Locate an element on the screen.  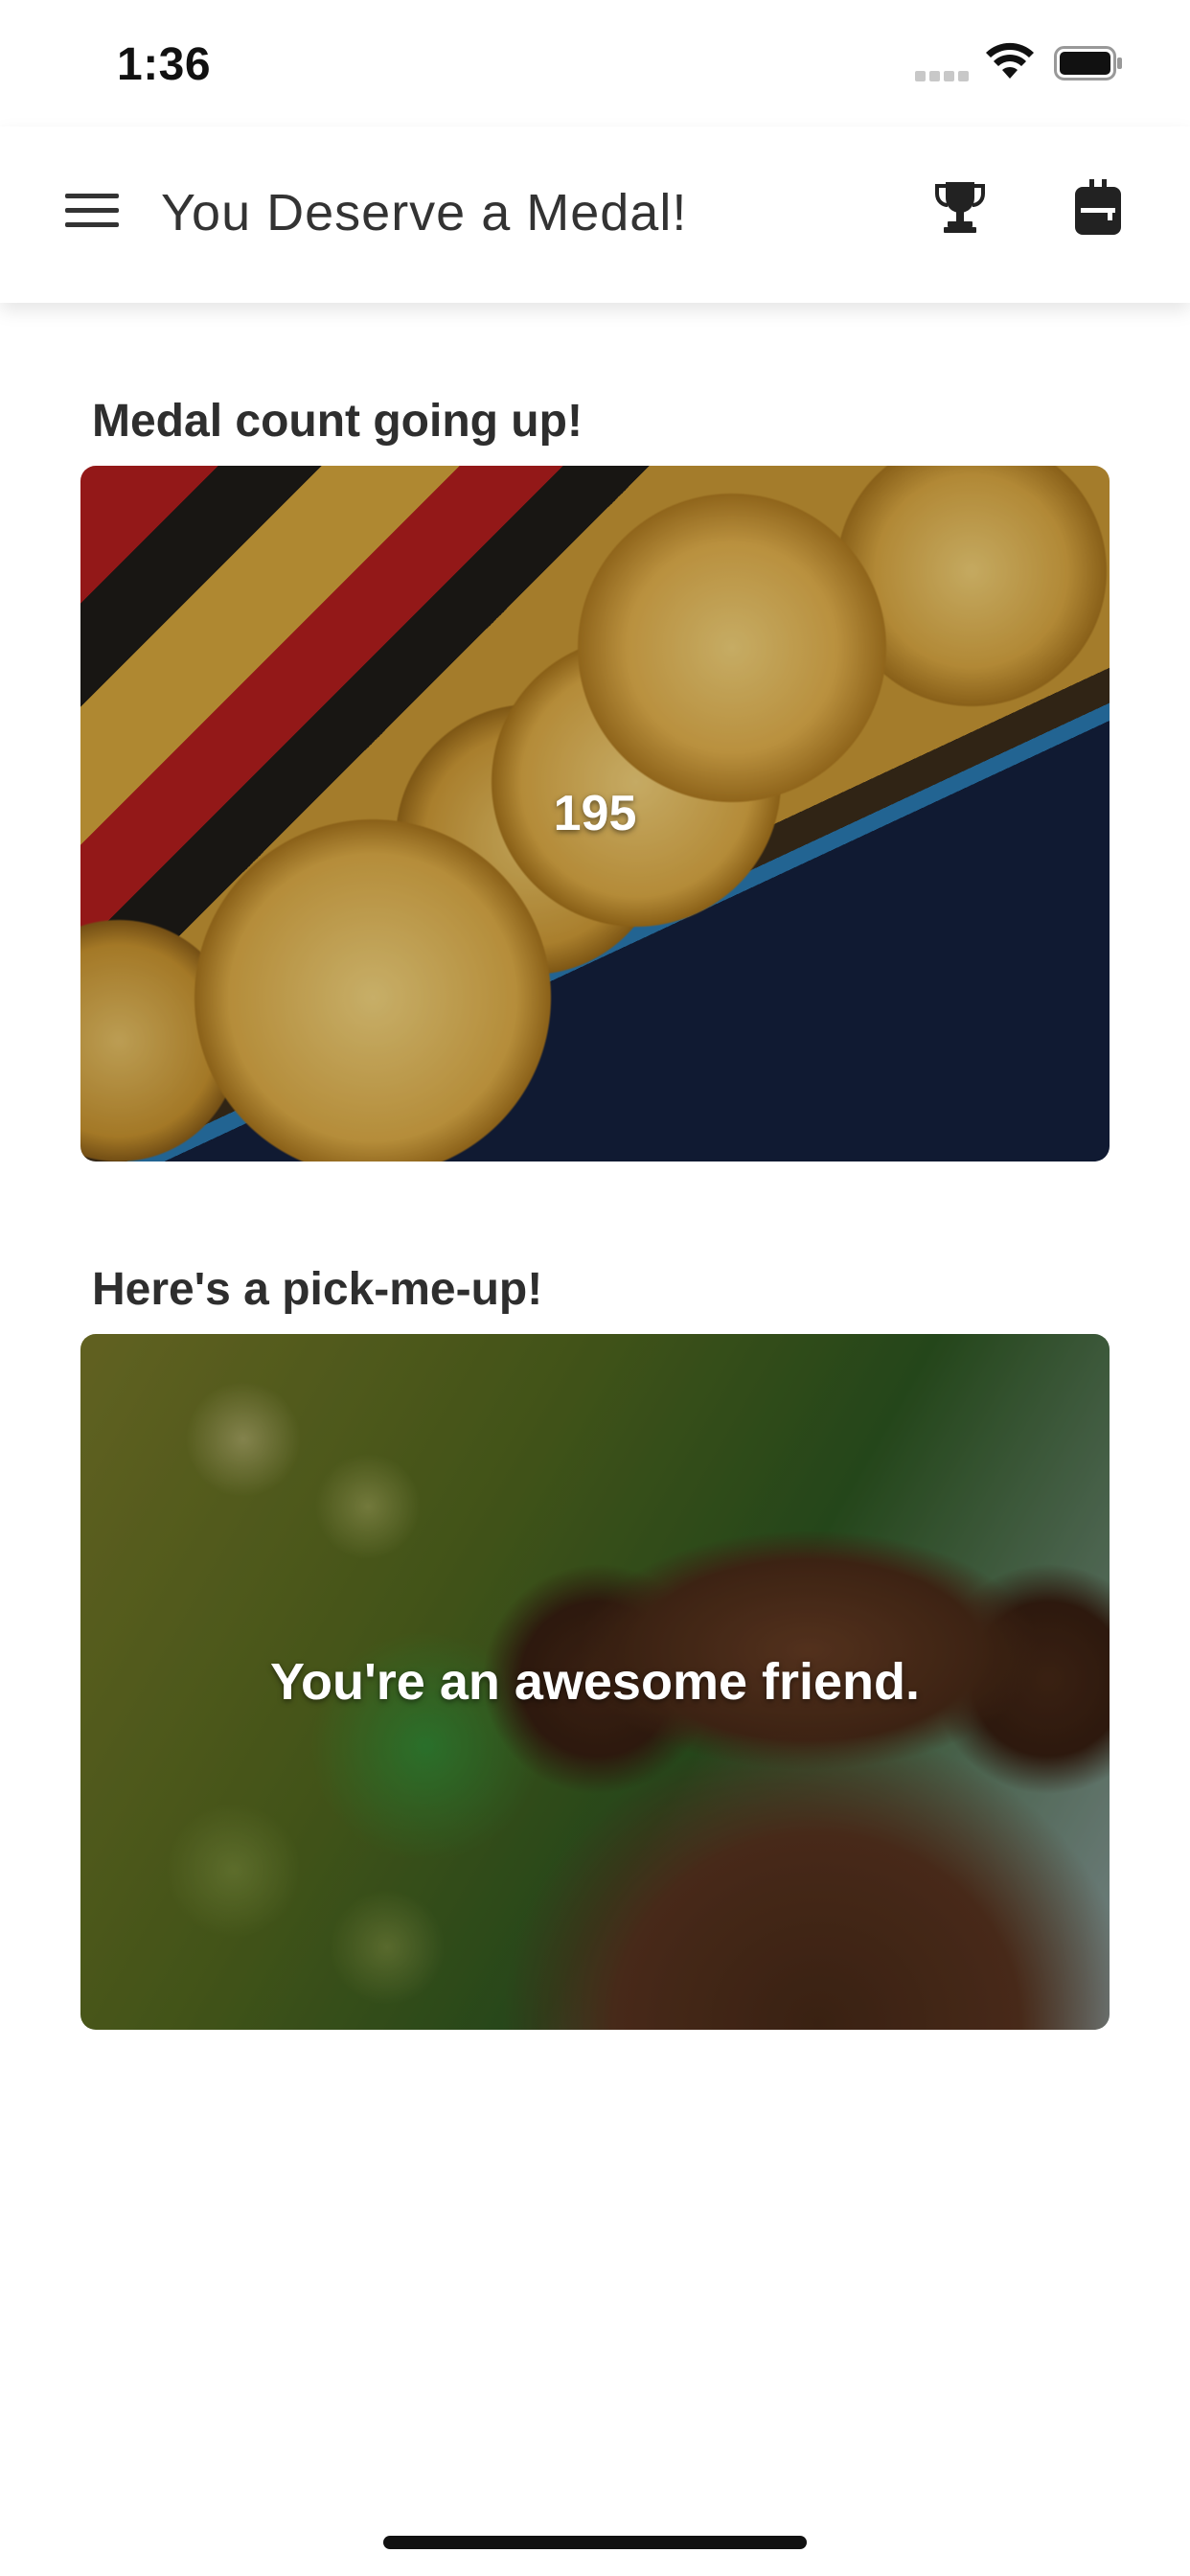
page-title: You Deserve a Medal! is located at coordinates (425, 213).